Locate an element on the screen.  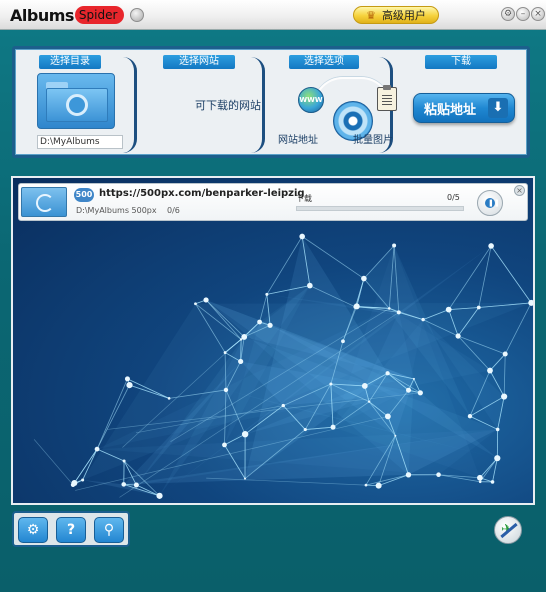
bottom-toolbar: ⚙ ? ⚲ is located at coordinates (71, 529).